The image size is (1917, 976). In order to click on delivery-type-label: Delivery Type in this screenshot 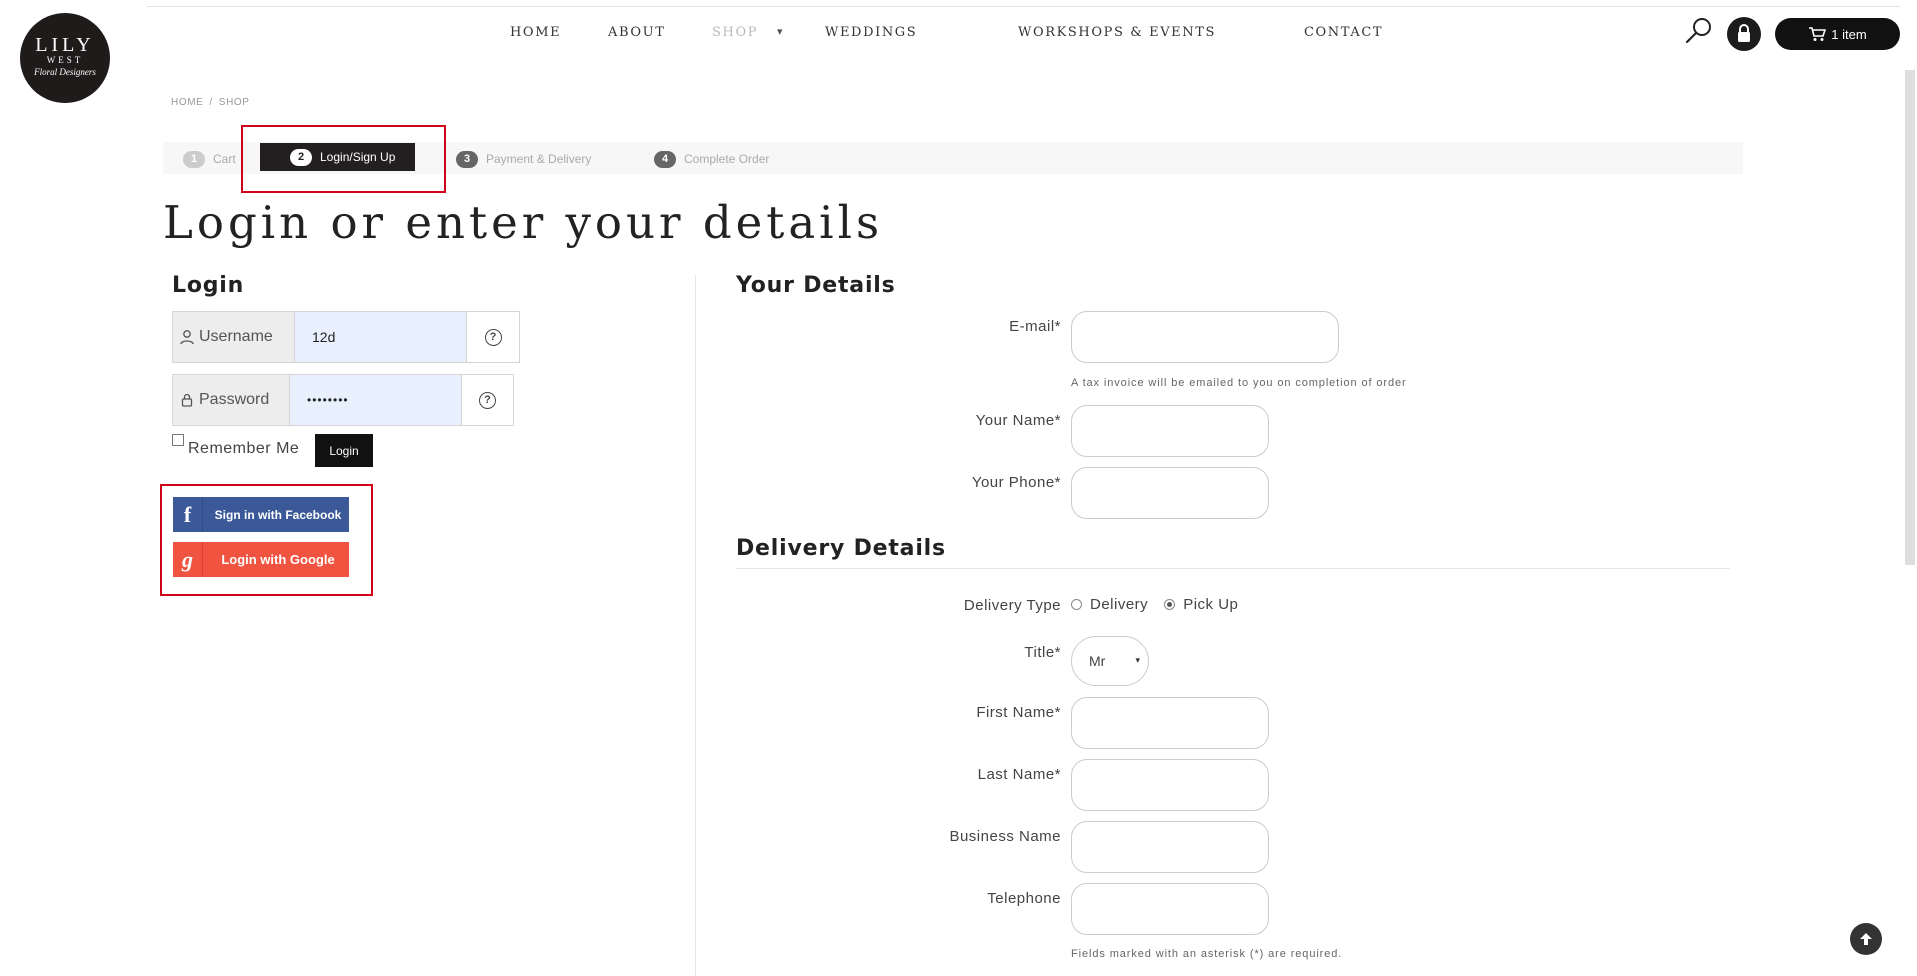, I will do `click(1012, 605)`.